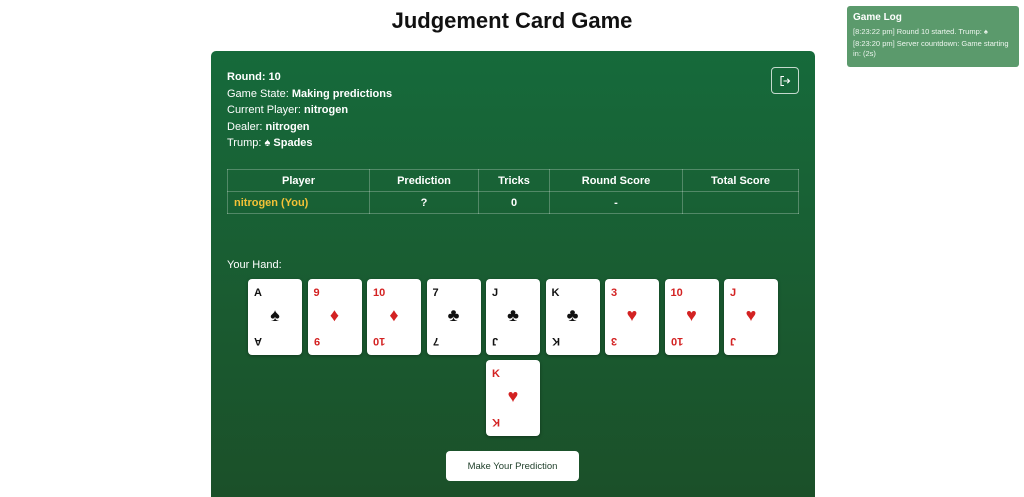 This screenshot has height=497, width=1024. What do you see at coordinates (514, 180) in the screenshot?
I see `header-tricks: Tricks` at bounding box center [514, 180].